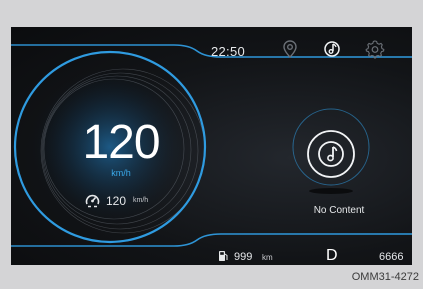 Image resolution: width=423 pixels, height=289 pixels. Describe the element at coordinates (391, 257) in the screenshot. I see `odometer-value: 6666` at that location.